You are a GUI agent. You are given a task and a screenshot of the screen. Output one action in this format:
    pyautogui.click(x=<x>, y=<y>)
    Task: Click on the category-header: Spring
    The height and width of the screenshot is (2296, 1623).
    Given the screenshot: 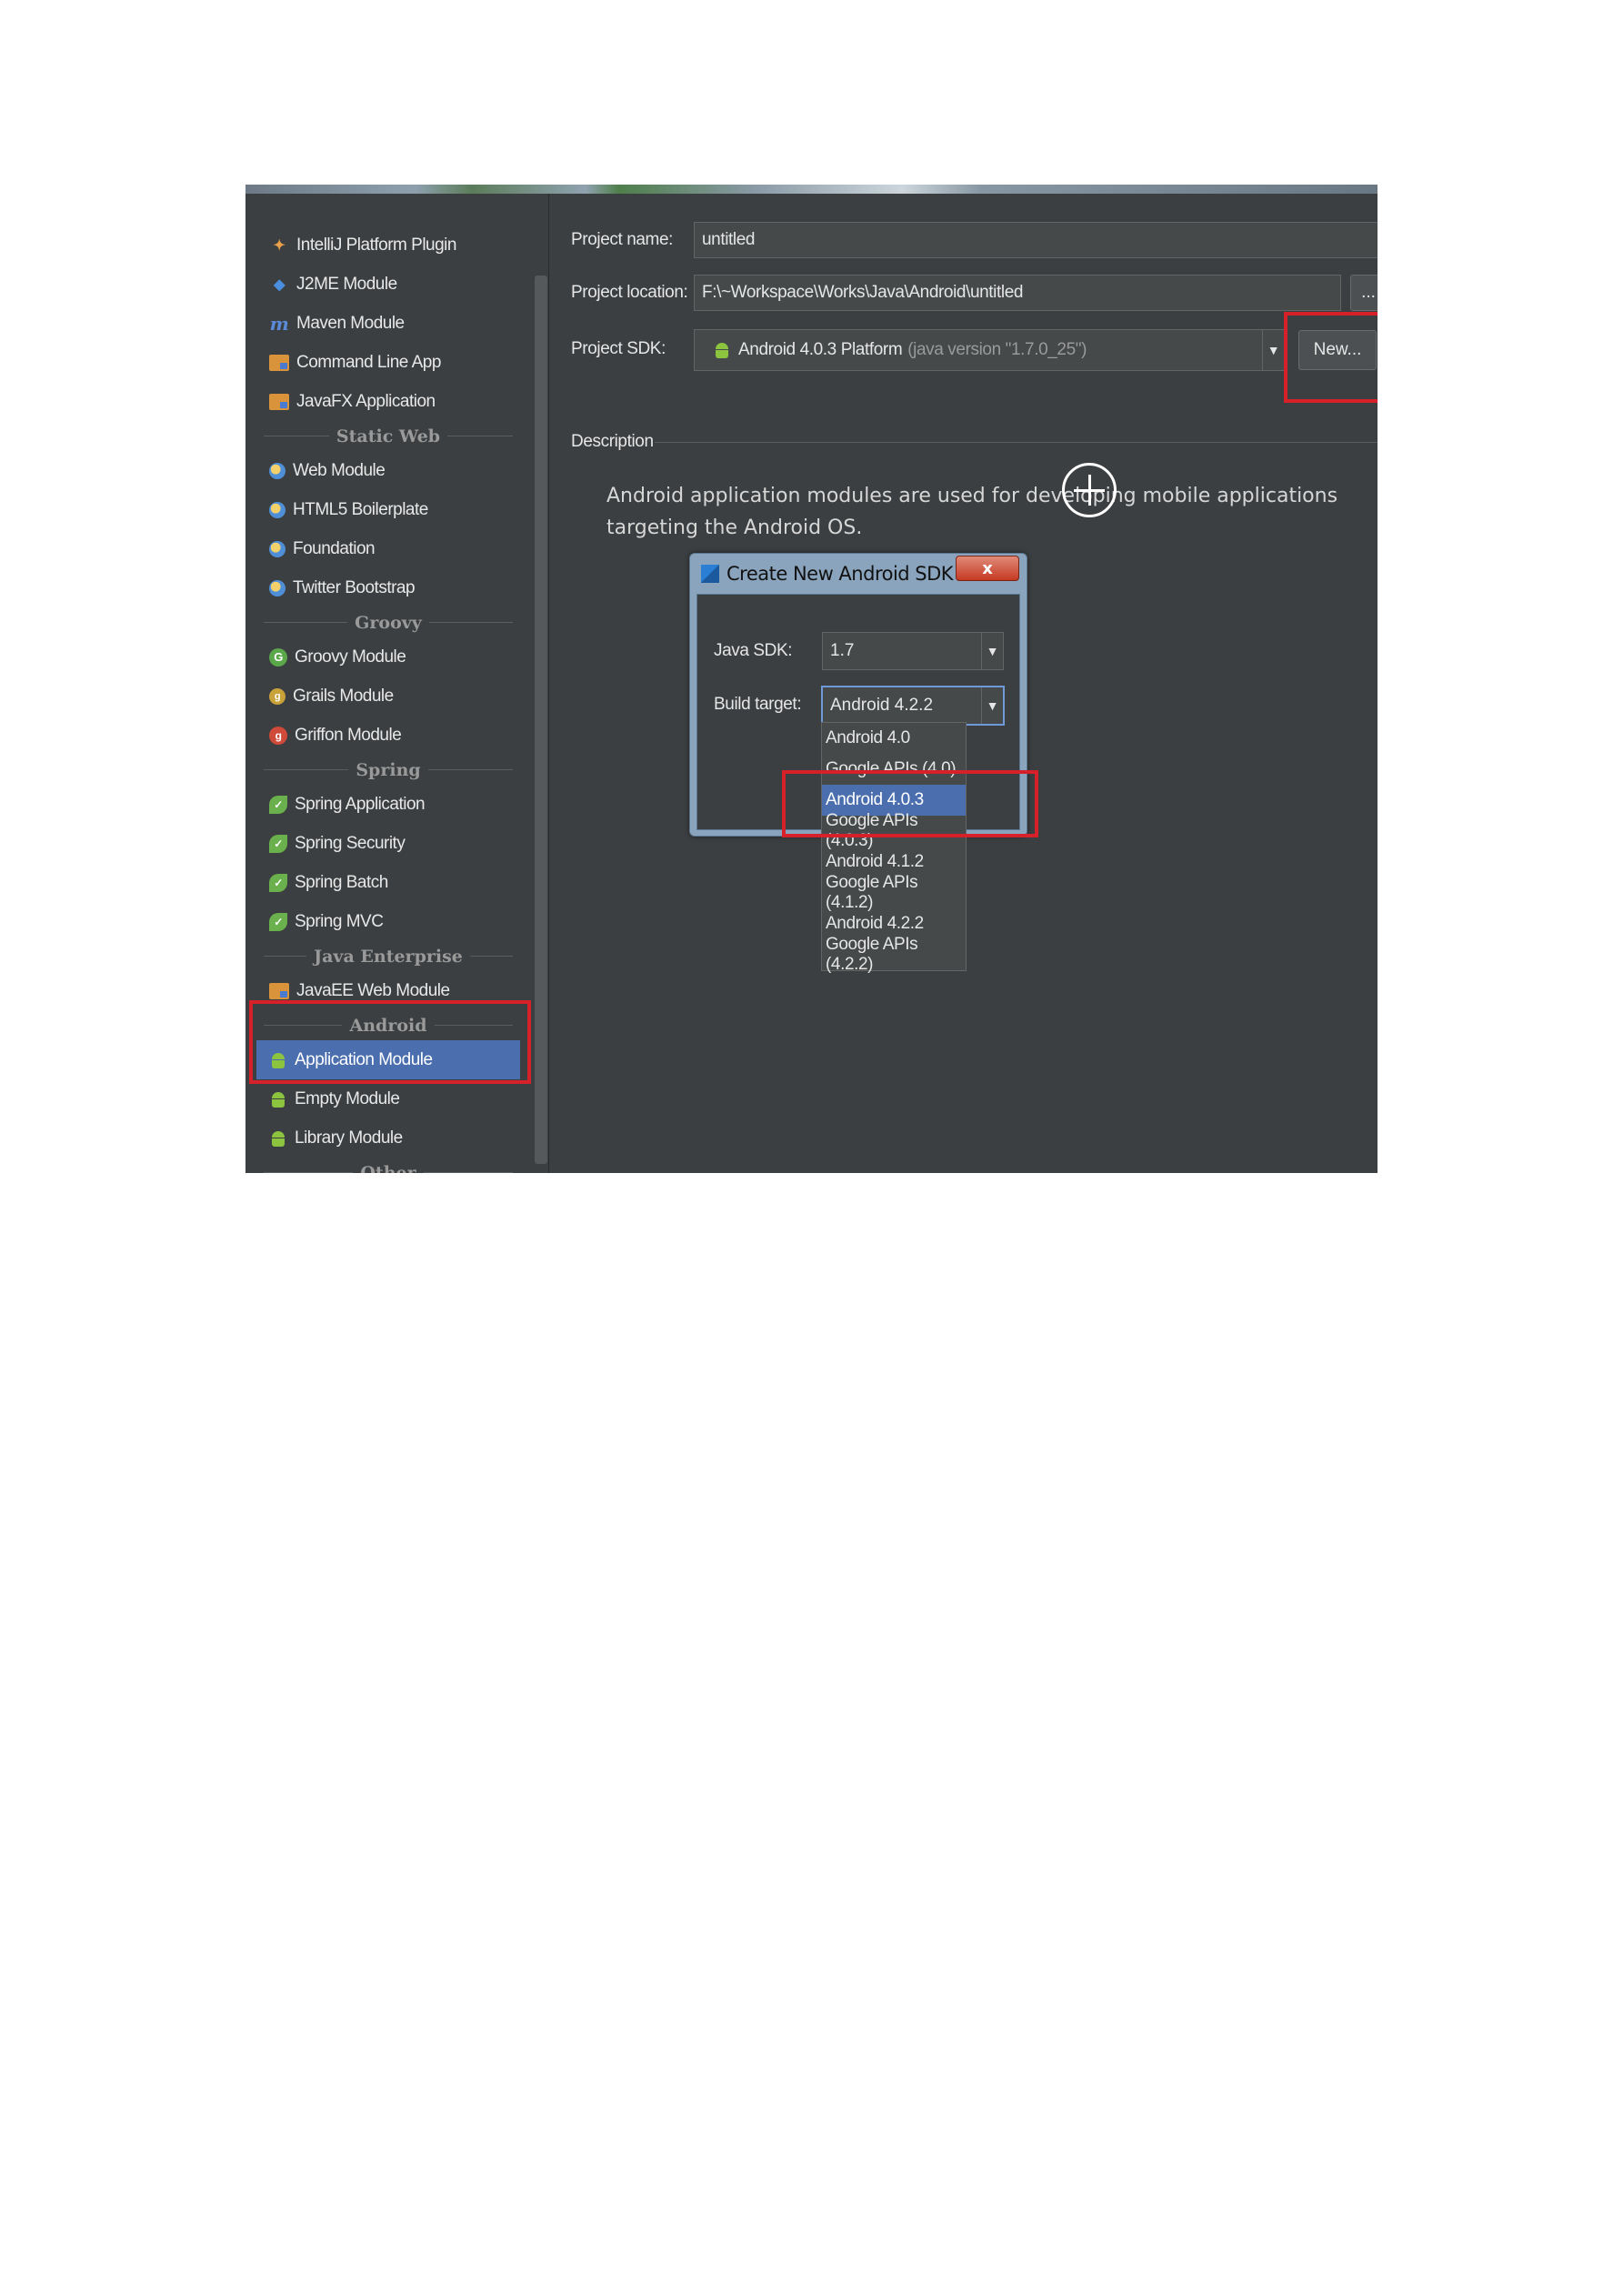 What is the action you would take?
    pyautogui.click(x=388, y=770)
    